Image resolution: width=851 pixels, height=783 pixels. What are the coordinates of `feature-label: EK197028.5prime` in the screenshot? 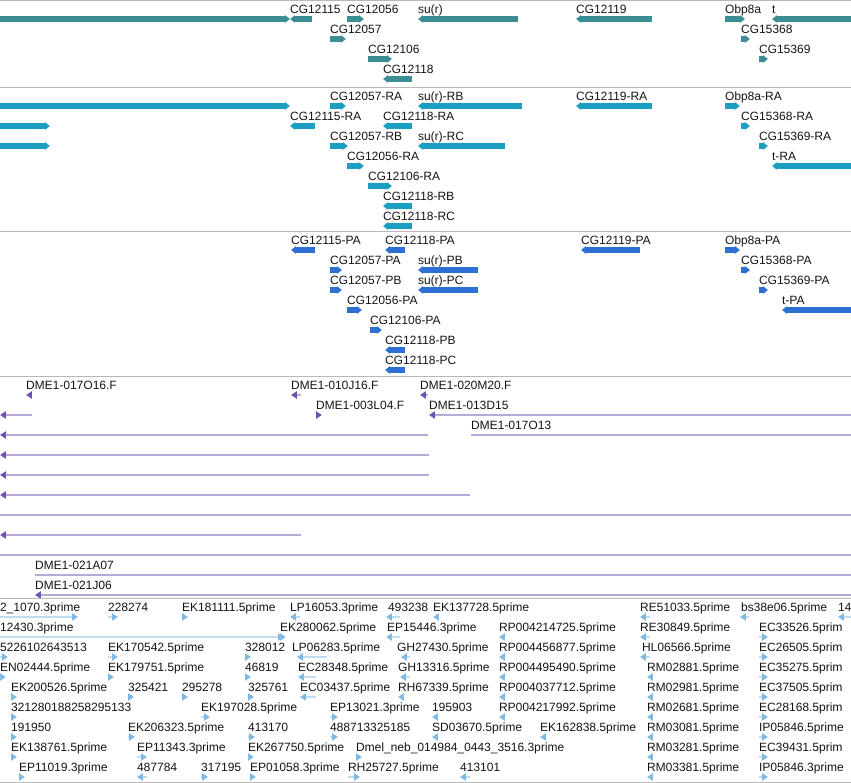 It's located at (249, 707).